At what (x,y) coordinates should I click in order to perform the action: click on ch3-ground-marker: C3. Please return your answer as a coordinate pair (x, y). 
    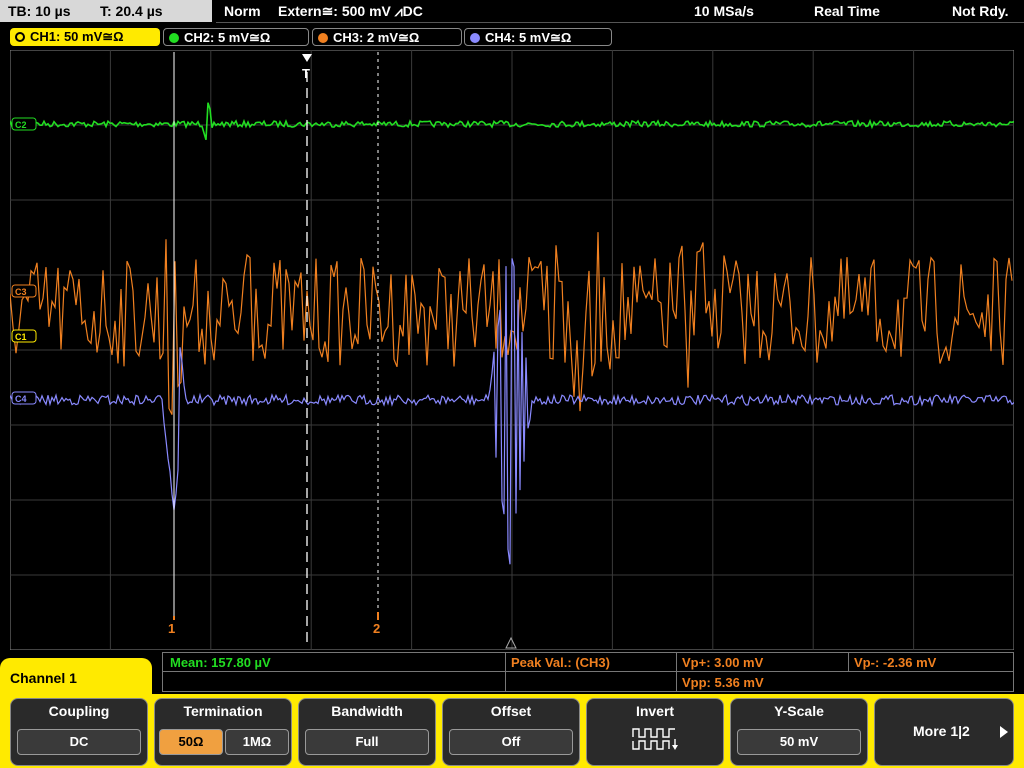
    Looking at the image, I should click on (24, 291).